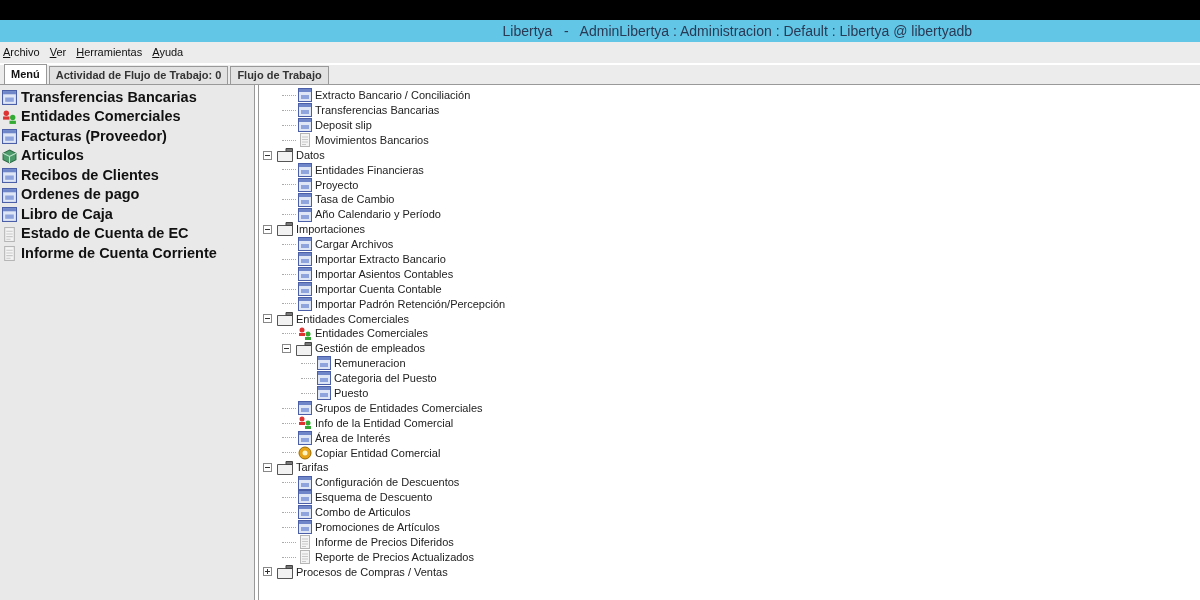 The image size is (1200, 600). What do you see at coordinates (378, 453) in the screenshot?
I see `tree-item: Copiar Entidad Comercial` at bounding box center [378, 453].